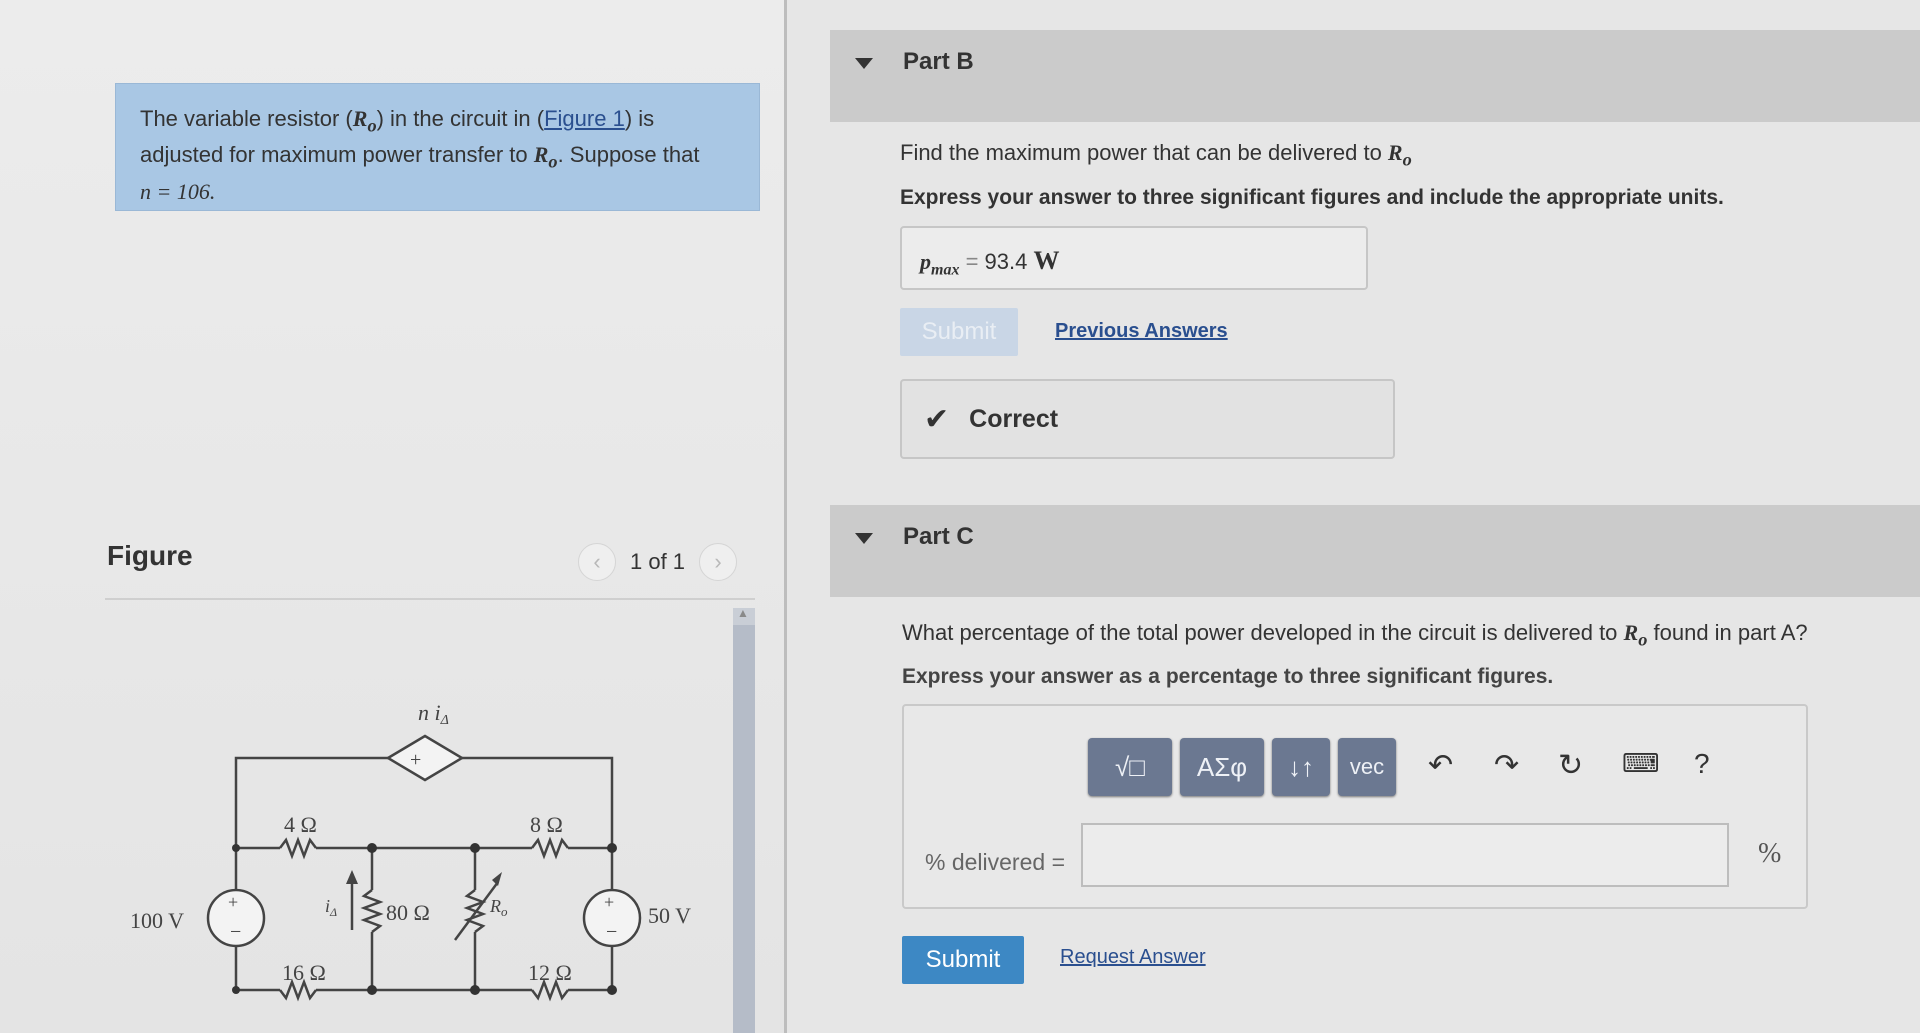 This screenshot has width=1920, height=1033. What do you see at coordinates (1222, 767) in the screenshot?
I see `greek-button: ΑΣφ` at bounding box center [1222, 767].